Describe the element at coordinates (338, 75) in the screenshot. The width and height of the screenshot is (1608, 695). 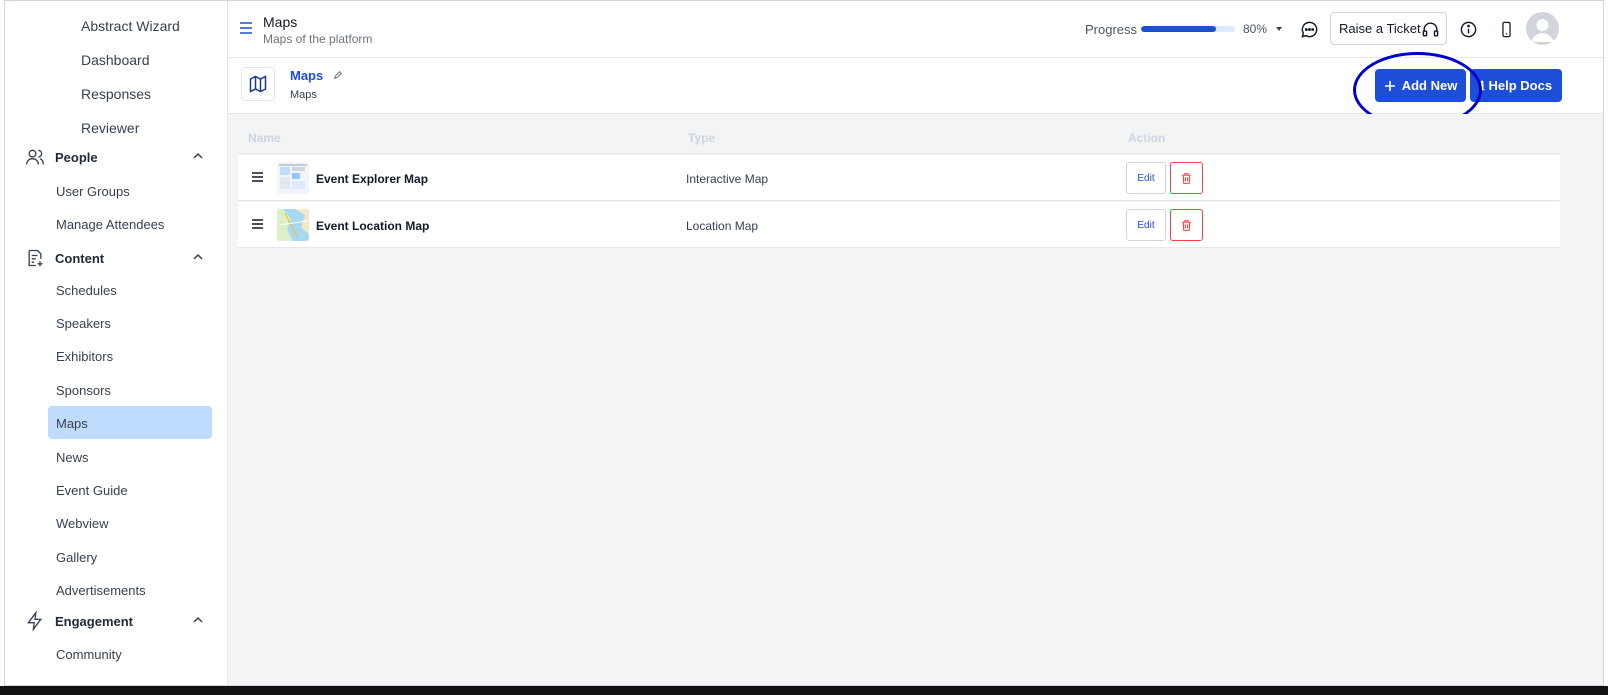
I see `pencil-icon` at that location.